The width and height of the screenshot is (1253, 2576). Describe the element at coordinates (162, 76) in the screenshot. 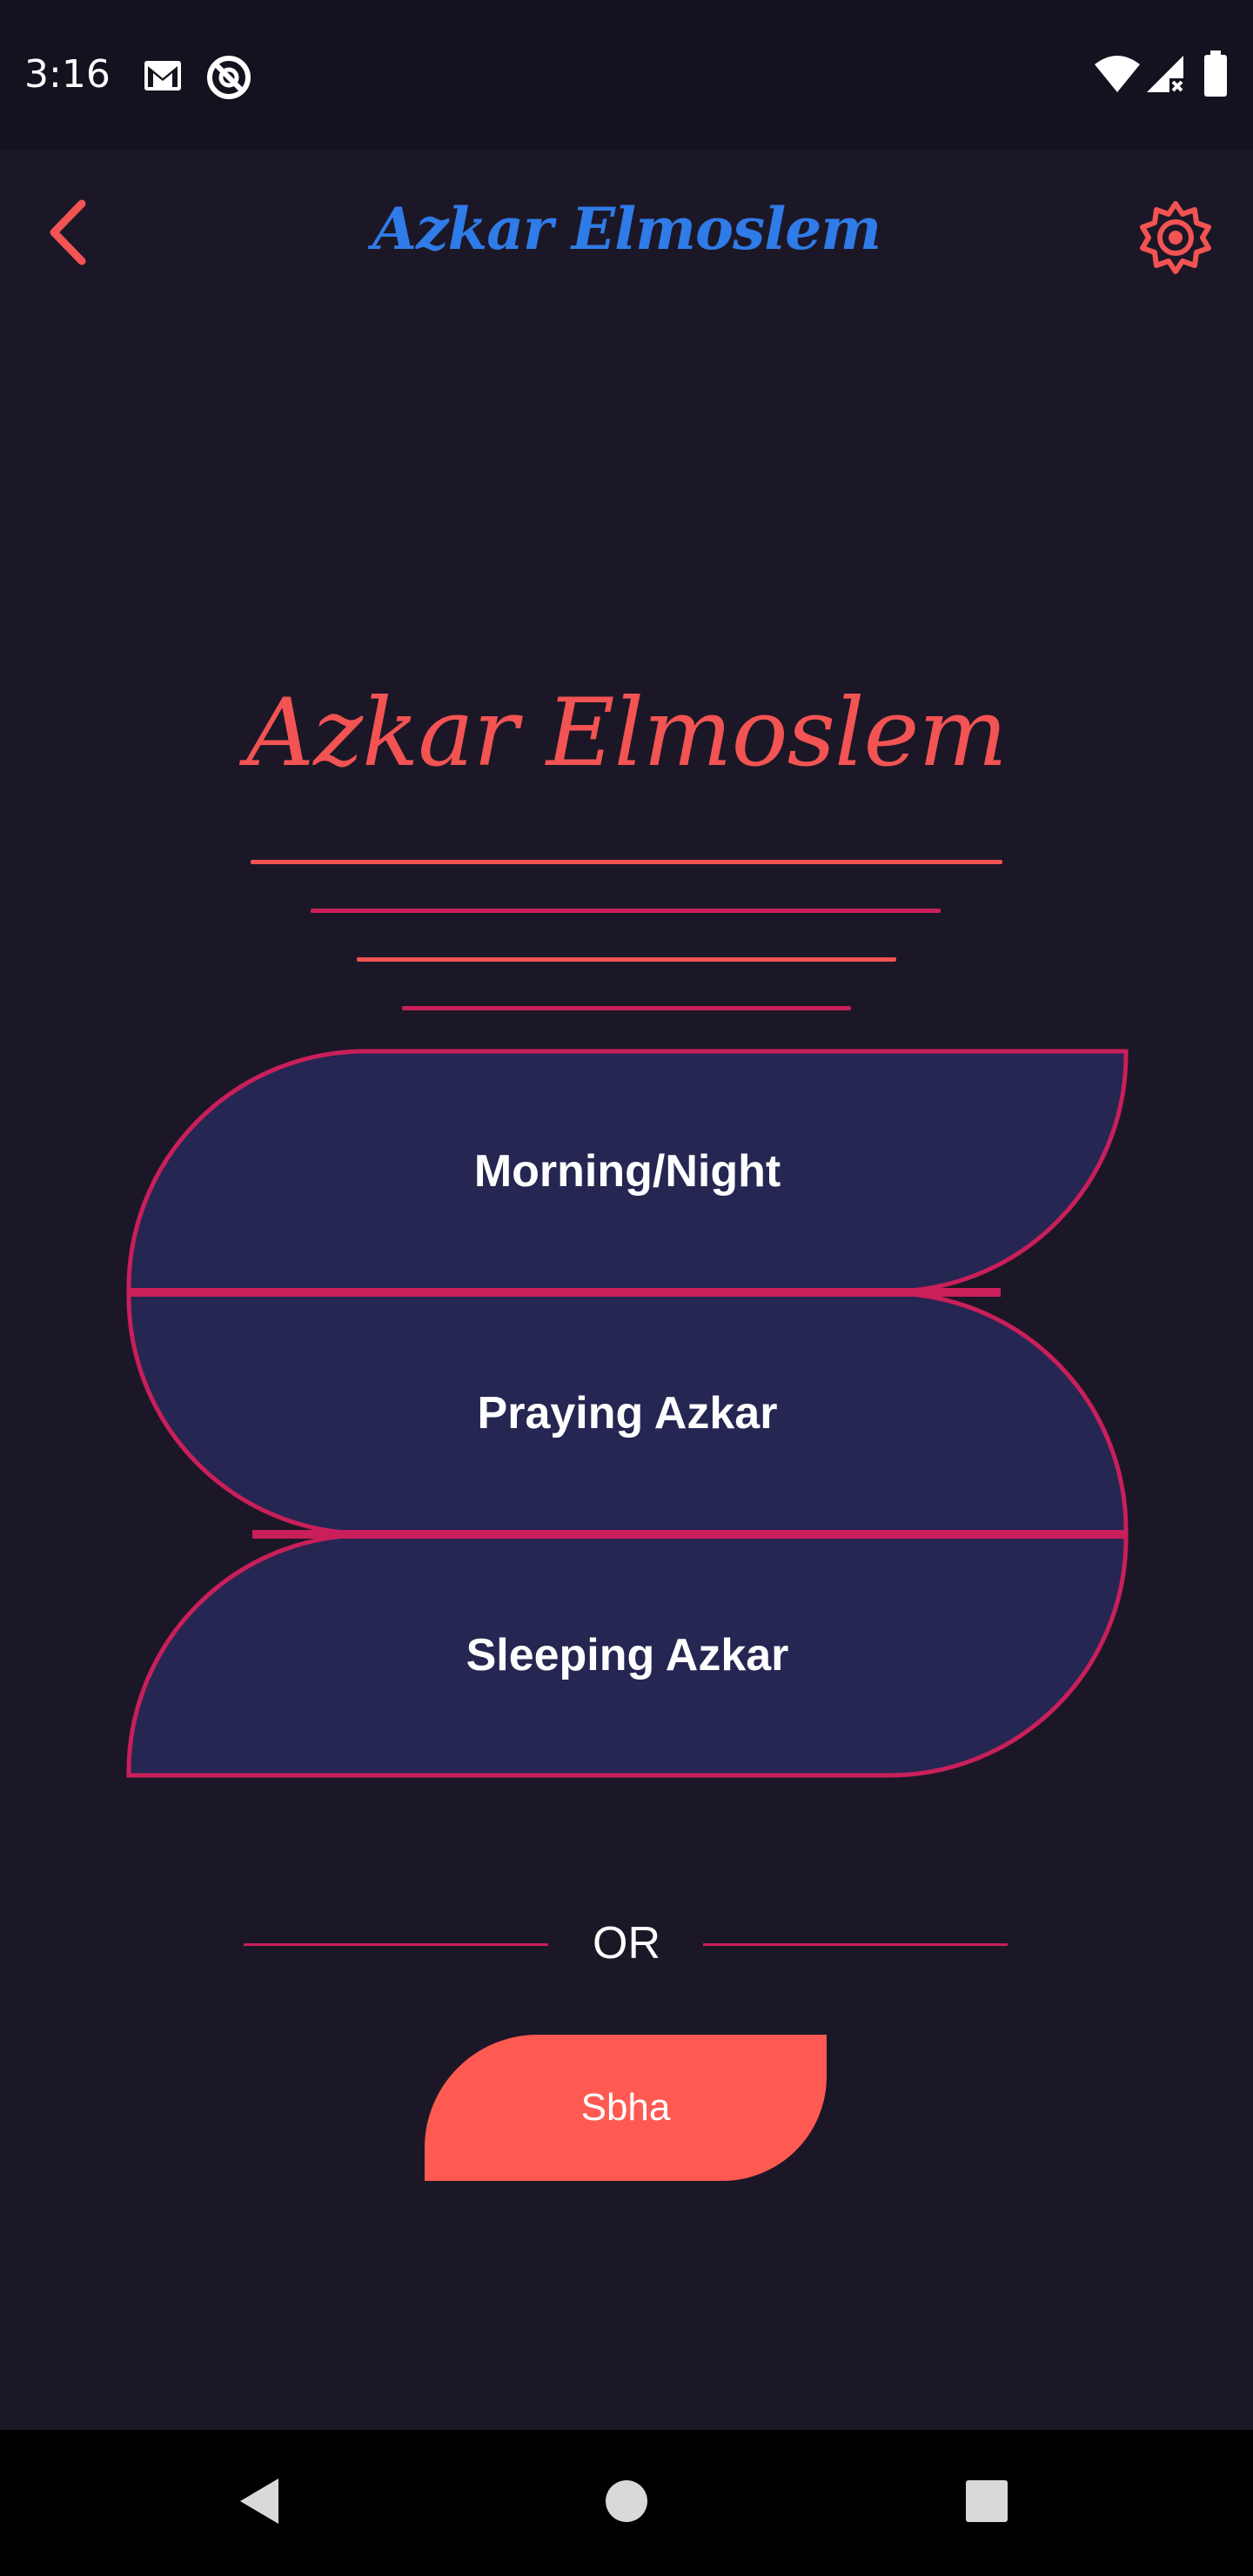

I see `gmail-icon` at that location.